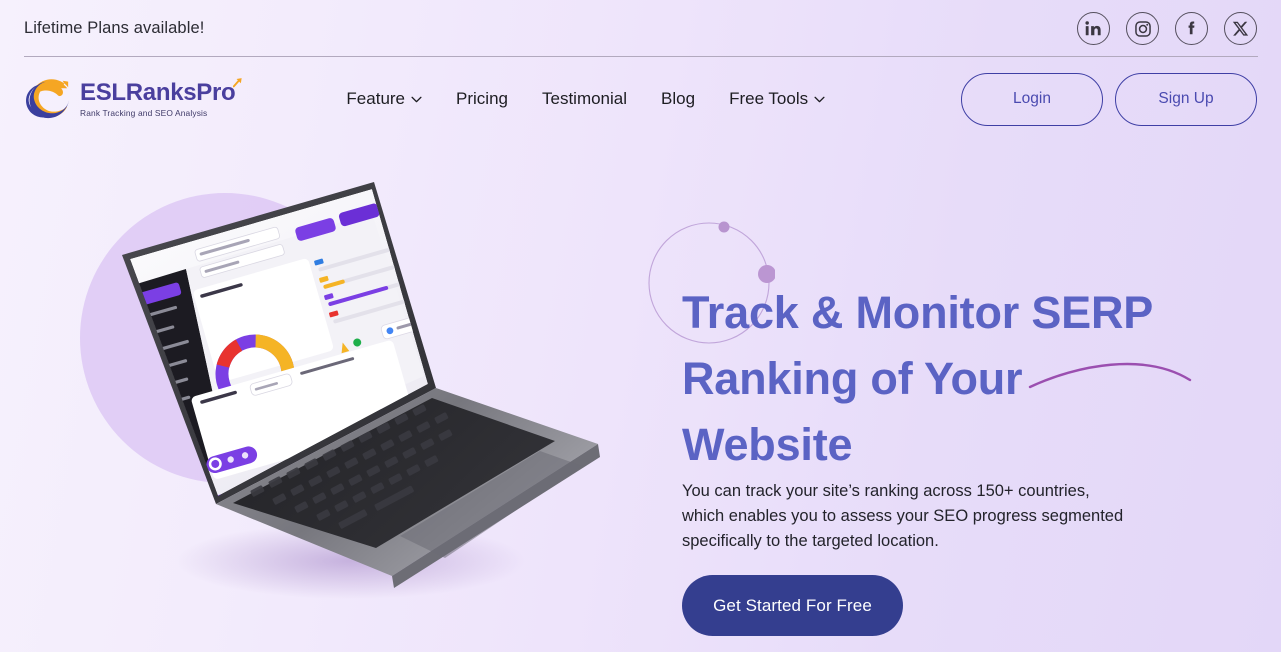 This screenshot has width=1281, height=652. What do you see at coordinates (114, 28) in the screenshot?
I see `announcement-text: Lifetime Plans available!` at bounding box center [114, 28].